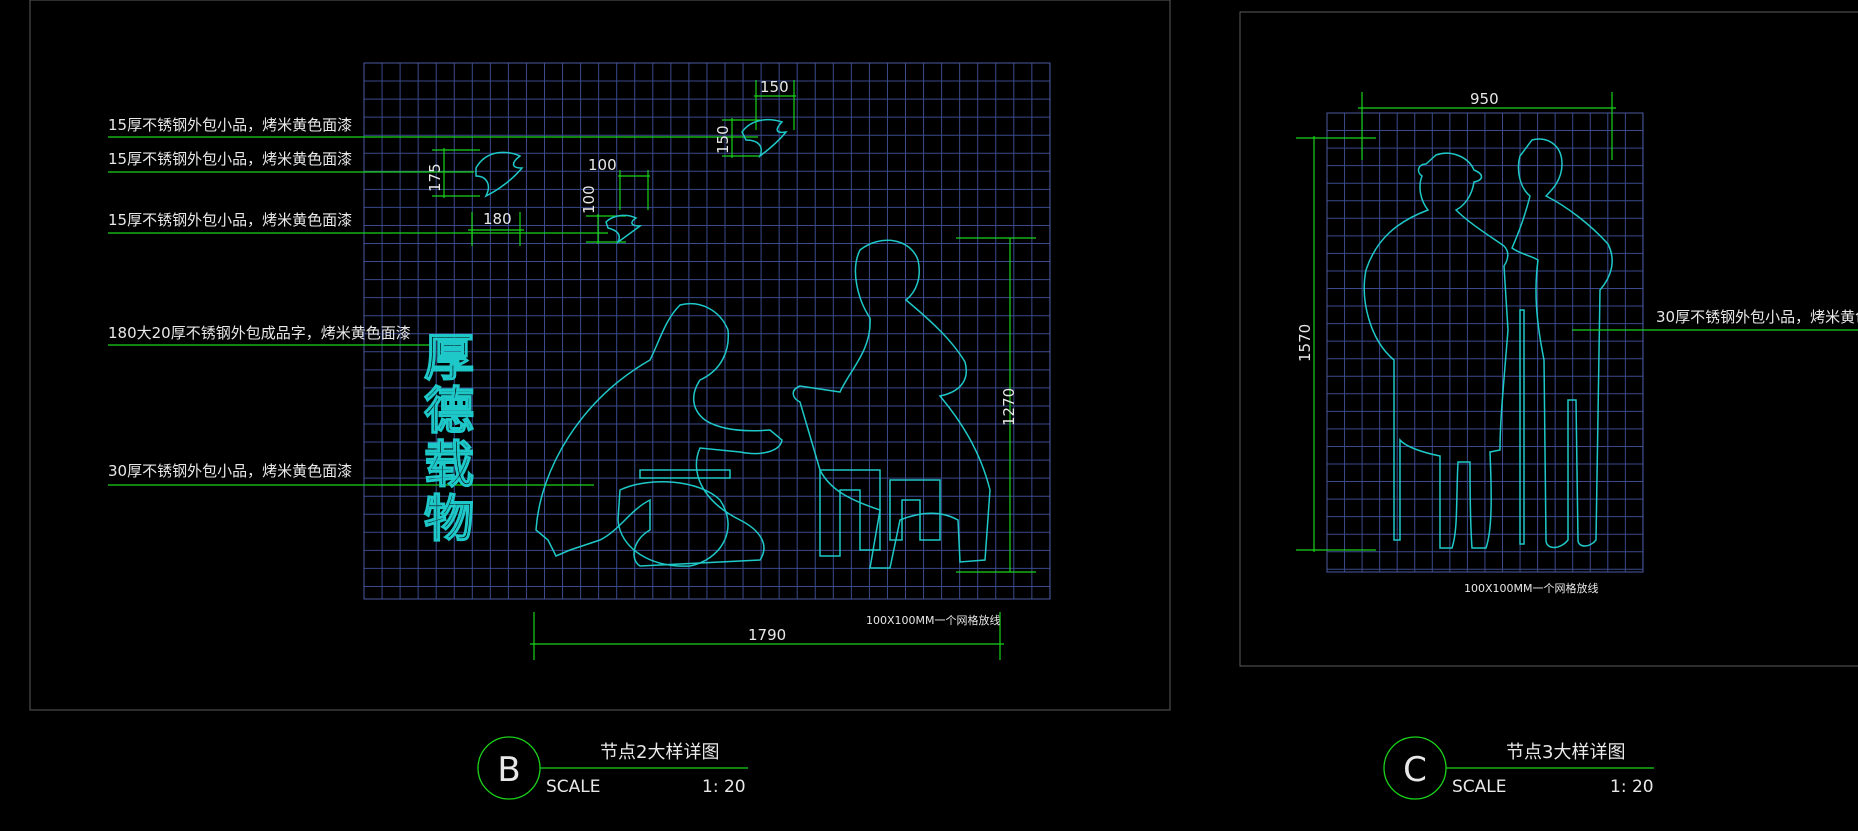 The width and height of the screenshot is (1858, 831). What do you see at coordinates (1479, 787) in the screenshot?
I see `detail-c-scale-label: SCALE` at bounding box center [1479, 787].